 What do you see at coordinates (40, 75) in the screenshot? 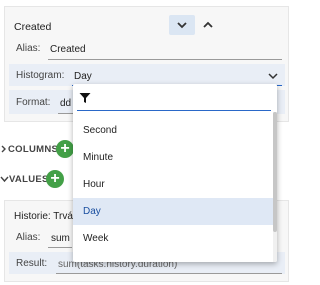
I see `histogram-label: Histogram:` at bounding box center [40, 75].